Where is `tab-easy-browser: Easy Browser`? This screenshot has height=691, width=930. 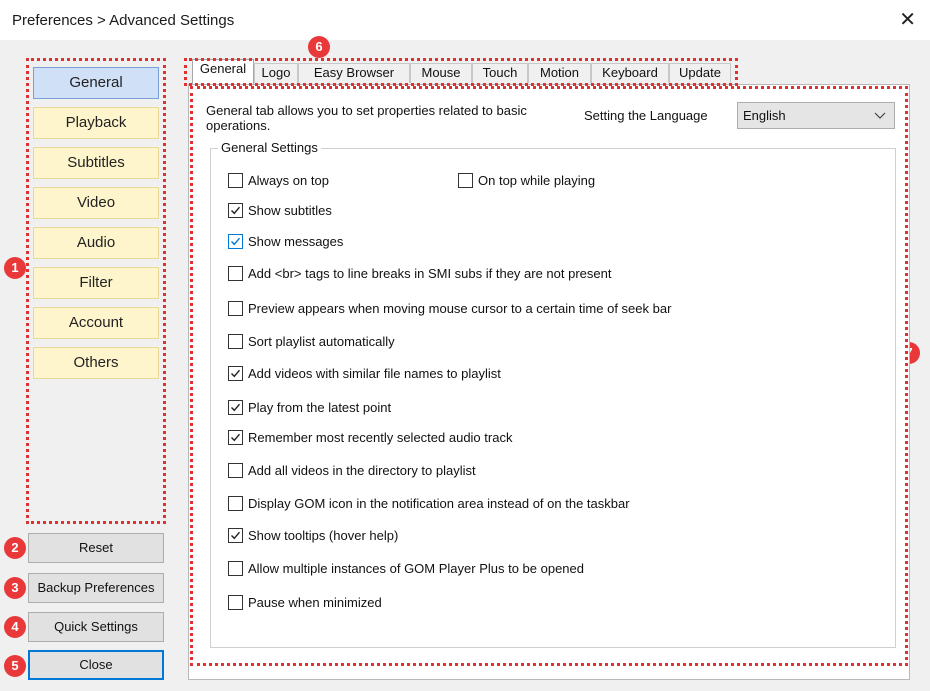
tab-easy-browser: Easy Browser is located at coordinates (354, 73).